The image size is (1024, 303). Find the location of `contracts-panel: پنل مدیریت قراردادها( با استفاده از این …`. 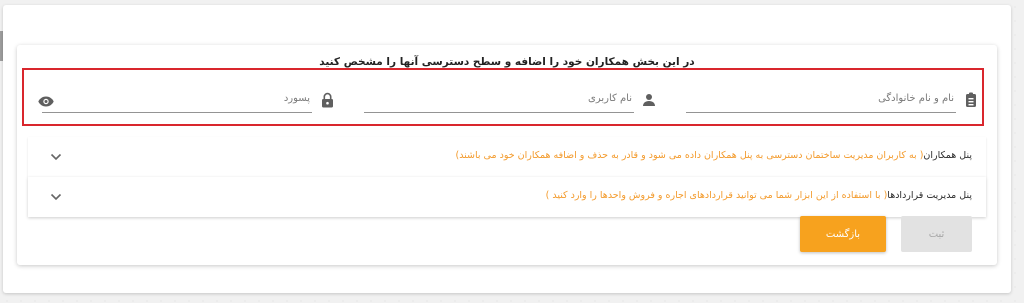

contracts-panel: پنل مدیریت قراردادها( با استفاده از این … is located at coordinates (507, 197).